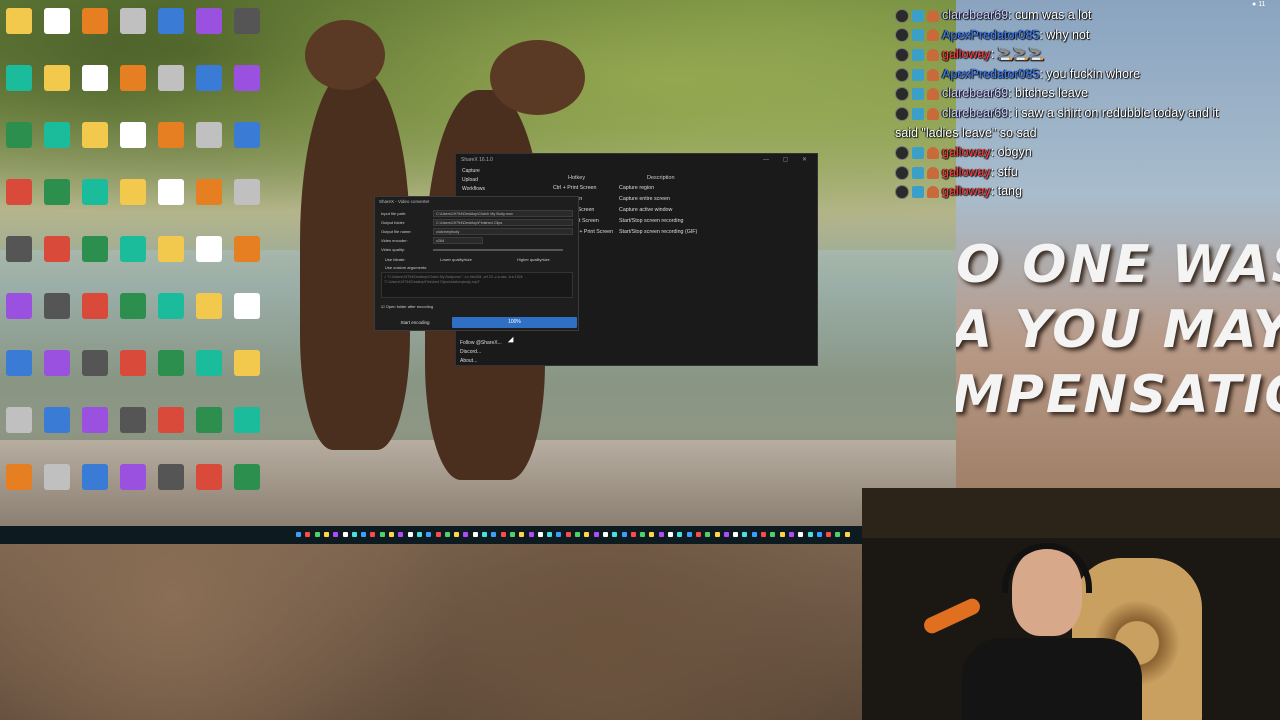 This screenshot has height=720, width=1280. What do you see at coordinates (574, 188) in the screenshot?
I see `hotkey-key: Ctrl + Print Screen` at bounding box center [574, 188].